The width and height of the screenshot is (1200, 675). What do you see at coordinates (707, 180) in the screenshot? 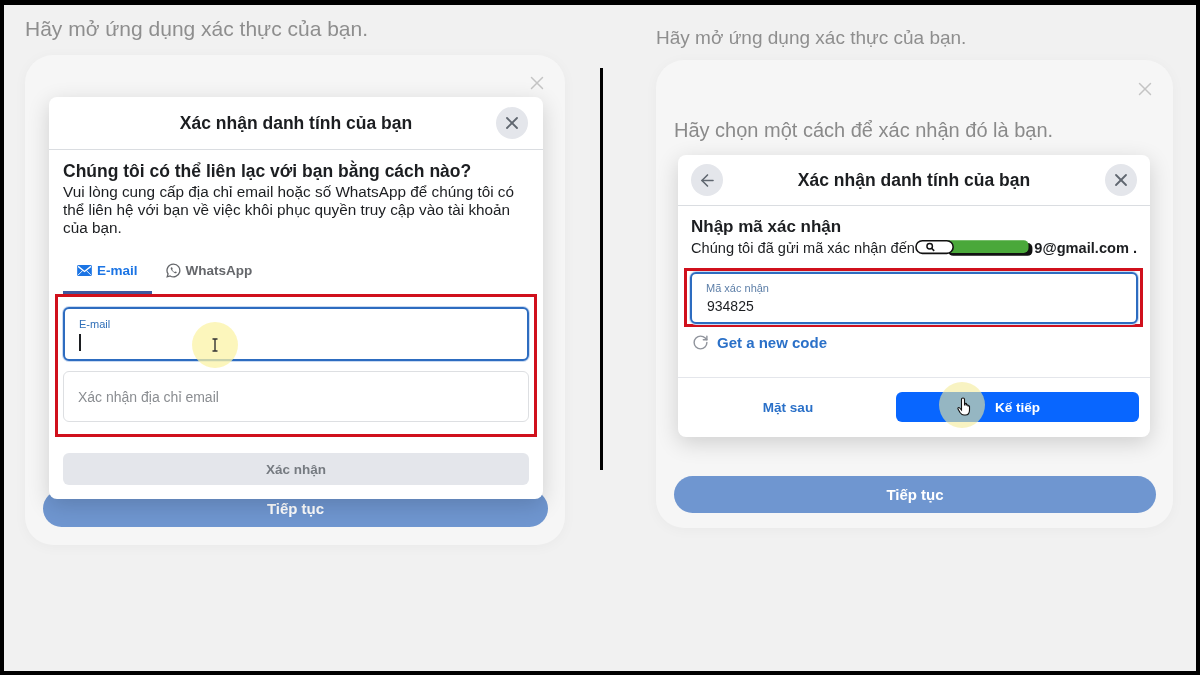
I see `back-button` at bounding box center [707, 180].